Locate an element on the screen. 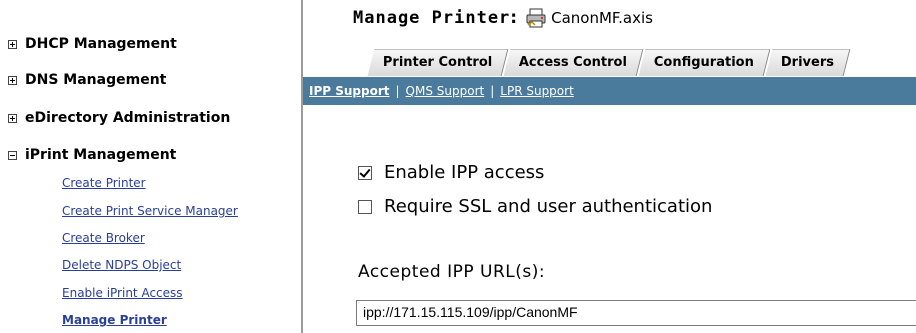 The width and height of the screenshot is (916, 333). subnav-qms-support: QMS Support is located at coordinates (445, 91).